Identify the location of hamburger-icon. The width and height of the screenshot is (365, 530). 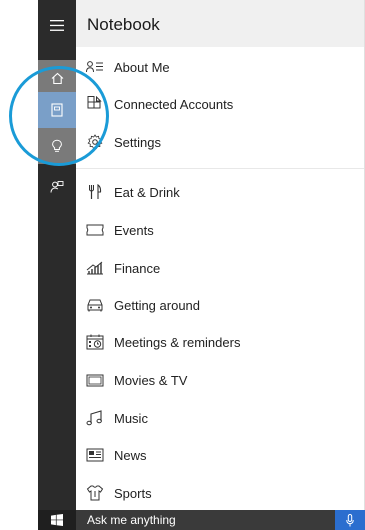
(57, 25).